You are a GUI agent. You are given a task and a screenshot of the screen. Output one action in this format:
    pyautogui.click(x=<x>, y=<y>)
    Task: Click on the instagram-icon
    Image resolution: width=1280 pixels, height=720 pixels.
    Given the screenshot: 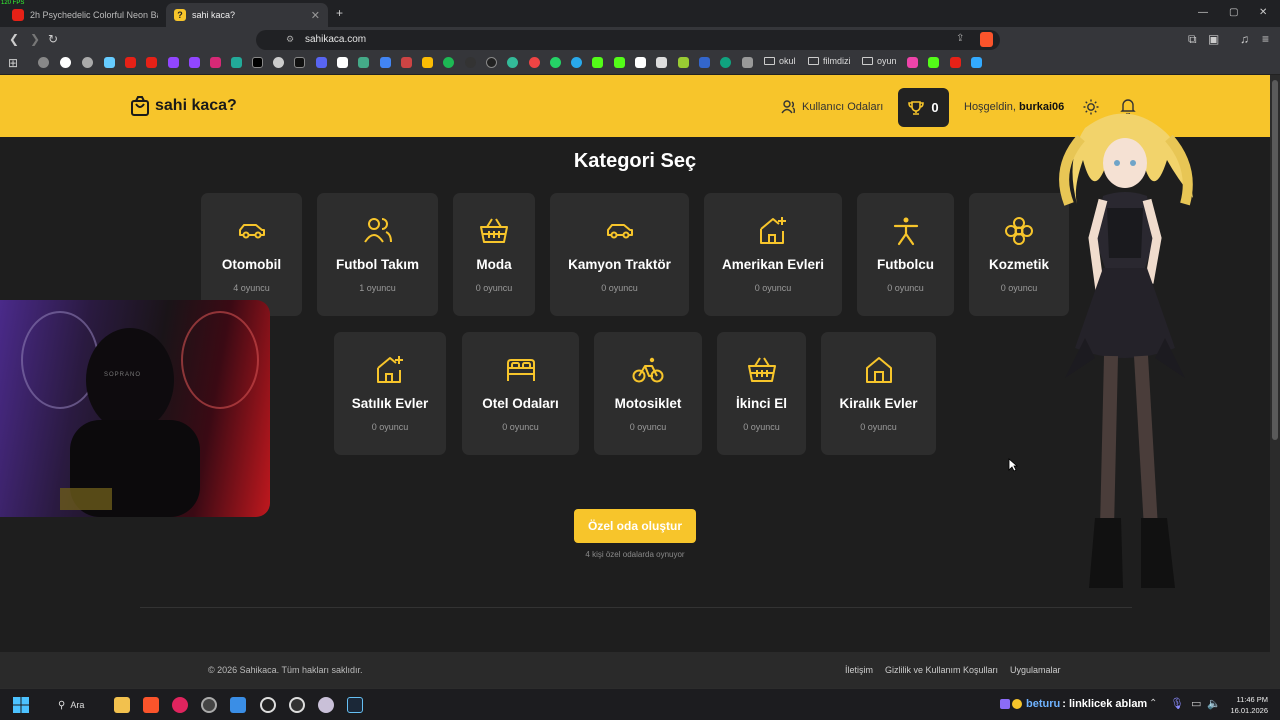 What is the action you would take?
    pyautogui.click(x=215, y=62)
    